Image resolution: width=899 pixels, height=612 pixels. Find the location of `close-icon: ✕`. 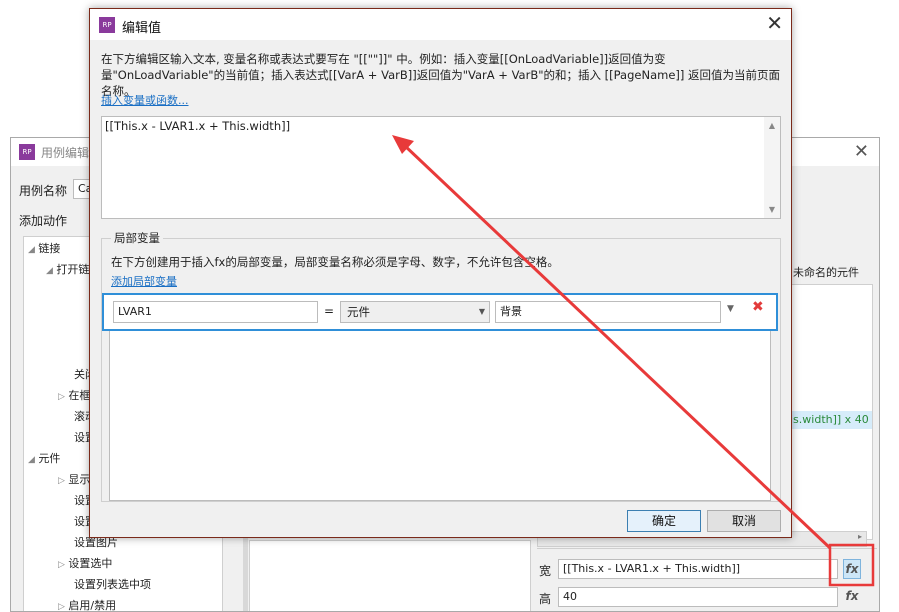

close-icon: ✕ is located at coordinates (774, 23).